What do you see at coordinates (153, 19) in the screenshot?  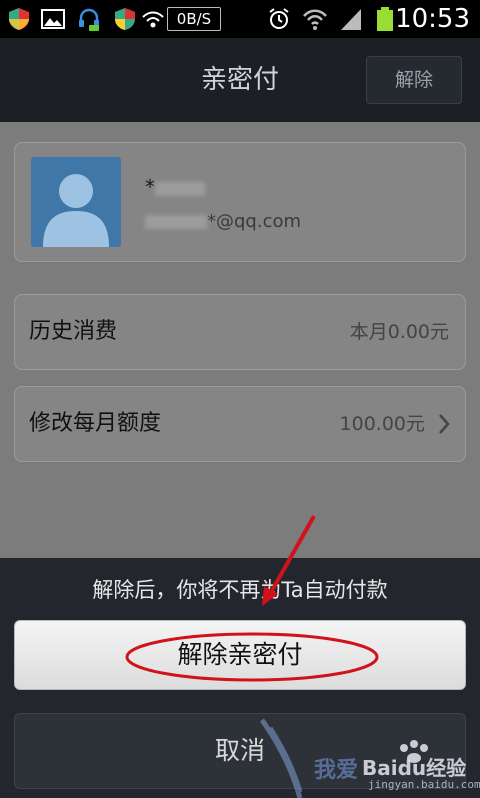 I see `wifi-icon` at bounding box center [153, 19].